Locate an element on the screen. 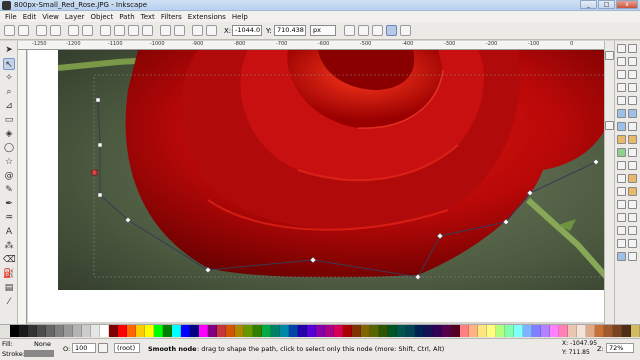 The width and height of the screenshot is (640, 360). make-line-button is located at coordinates (165, 30).